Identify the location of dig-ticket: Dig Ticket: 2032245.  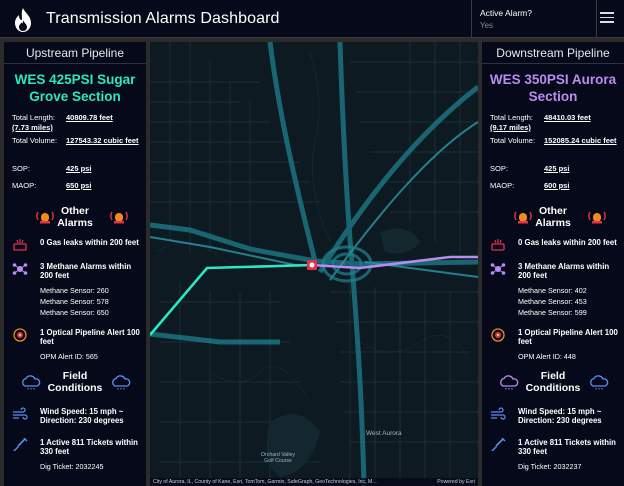
(72, 466).